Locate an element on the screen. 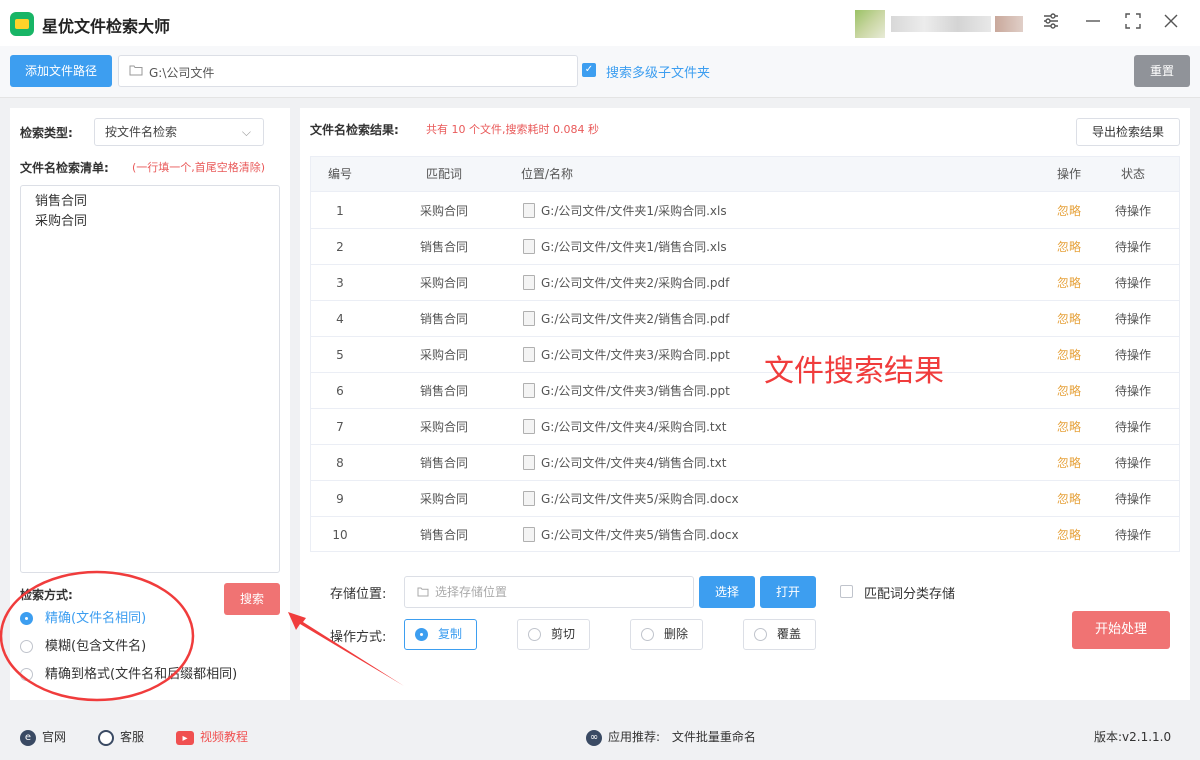 This screenshot has width=1200, height=760. op-copy-label: 复制 is located at coordinates (450, 634).